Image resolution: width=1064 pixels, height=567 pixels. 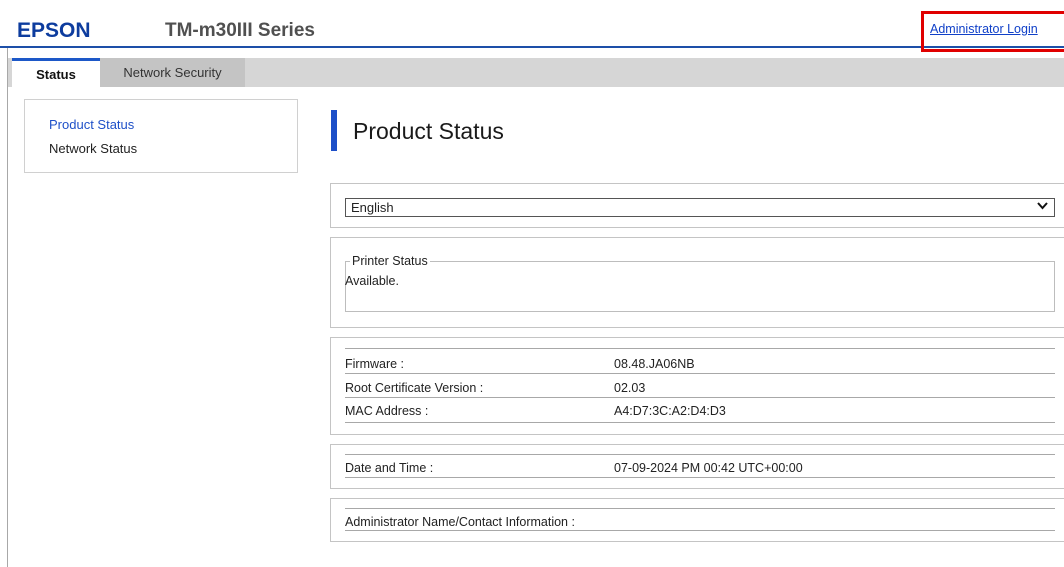 I want to click on tab-status: Status, so click(x=56, y=73).